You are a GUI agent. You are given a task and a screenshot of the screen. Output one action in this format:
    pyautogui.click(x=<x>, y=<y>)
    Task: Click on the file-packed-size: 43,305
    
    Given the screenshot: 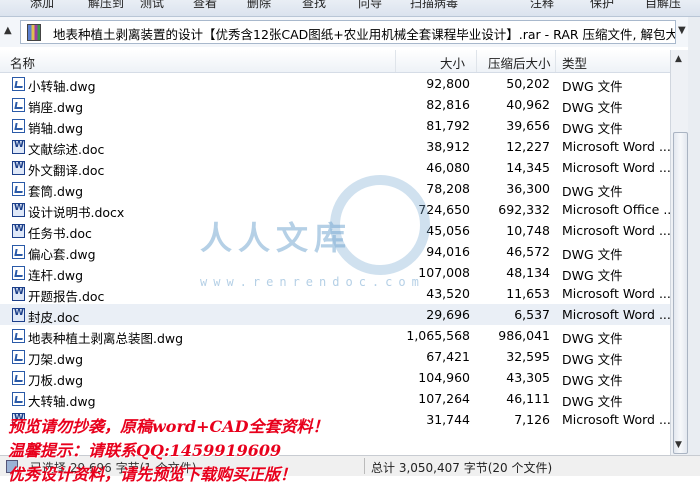 What is the action you would take?
    pyautogui.click(x=528, y=377)
    